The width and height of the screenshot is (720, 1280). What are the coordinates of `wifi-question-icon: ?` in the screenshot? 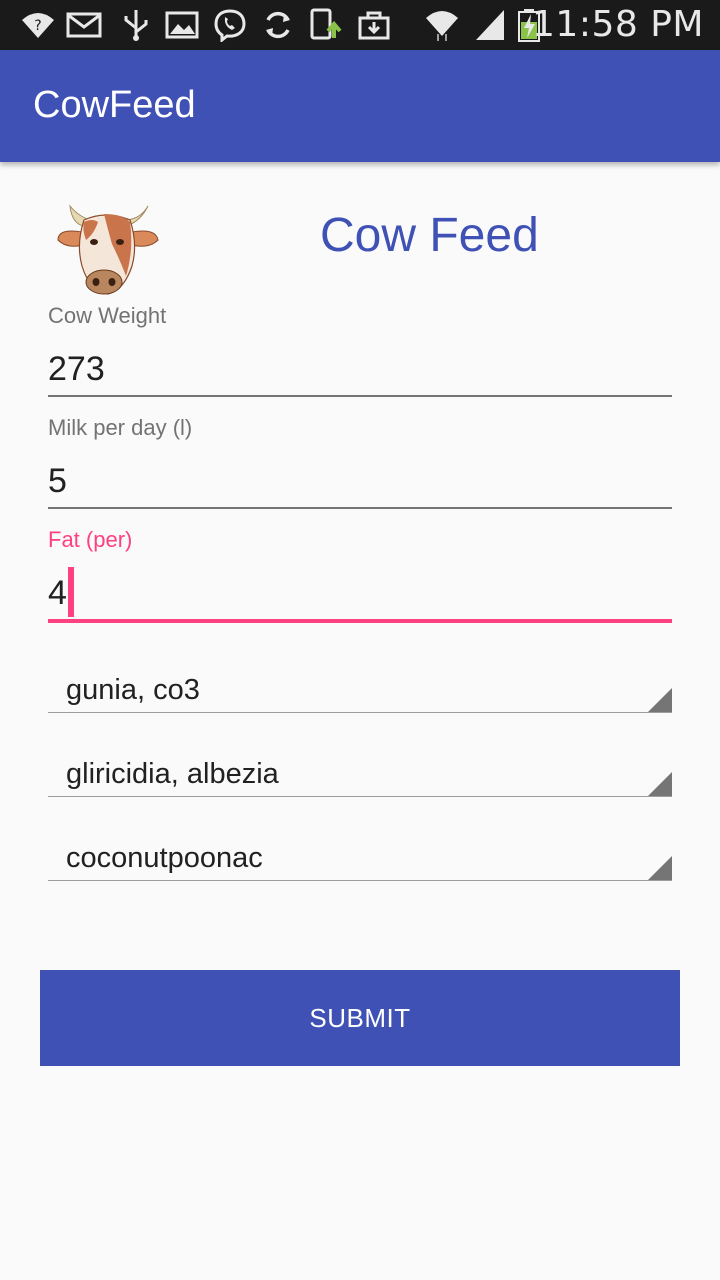 It's located at (38, 25).